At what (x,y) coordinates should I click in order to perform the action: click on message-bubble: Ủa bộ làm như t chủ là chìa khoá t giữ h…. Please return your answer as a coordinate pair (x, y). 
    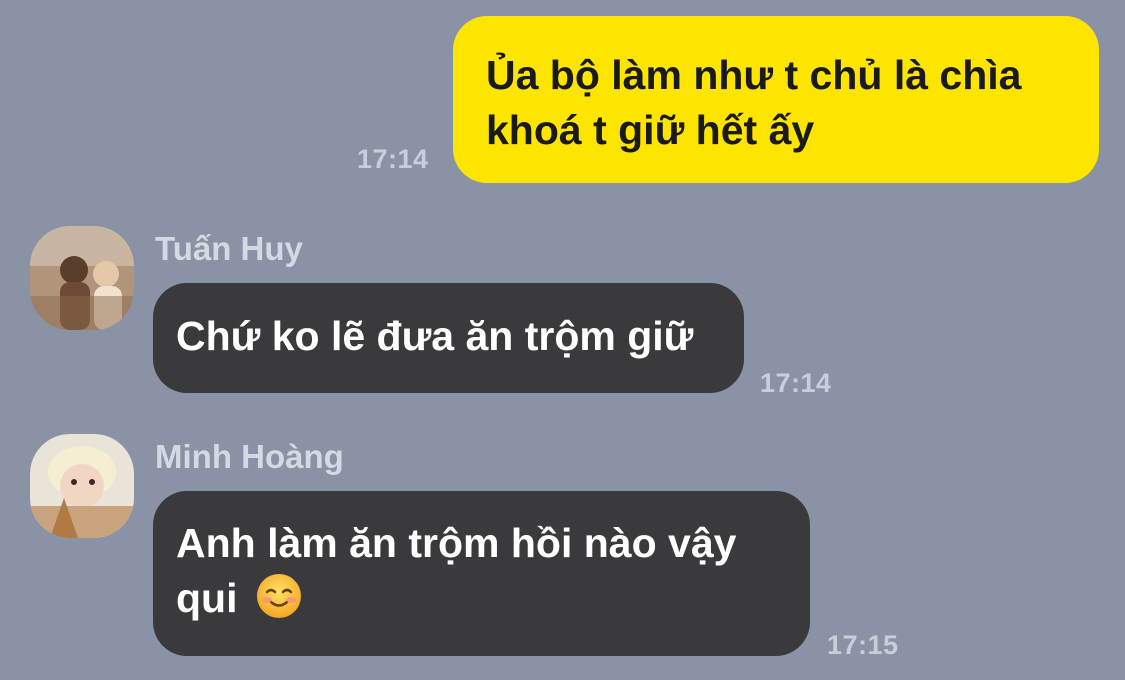
    Looking at the image, I should click on (776, 99).